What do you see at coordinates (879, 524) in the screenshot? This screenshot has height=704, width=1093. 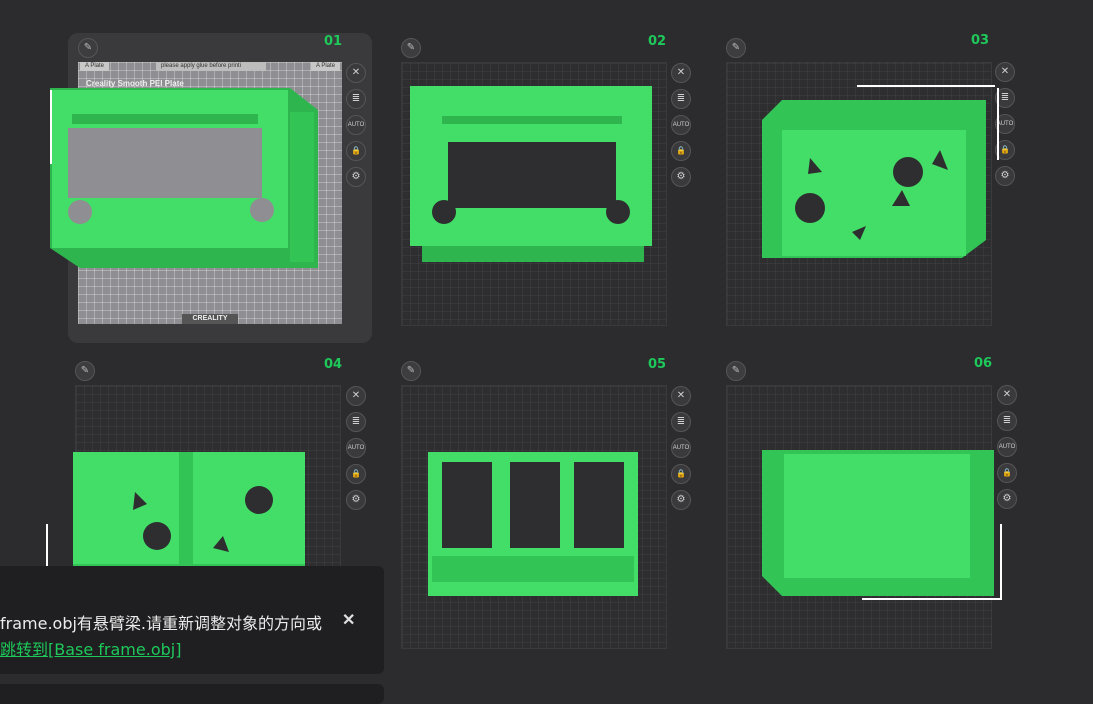 I see `frame-model-bottom-view` at bounding box center [879, 524].